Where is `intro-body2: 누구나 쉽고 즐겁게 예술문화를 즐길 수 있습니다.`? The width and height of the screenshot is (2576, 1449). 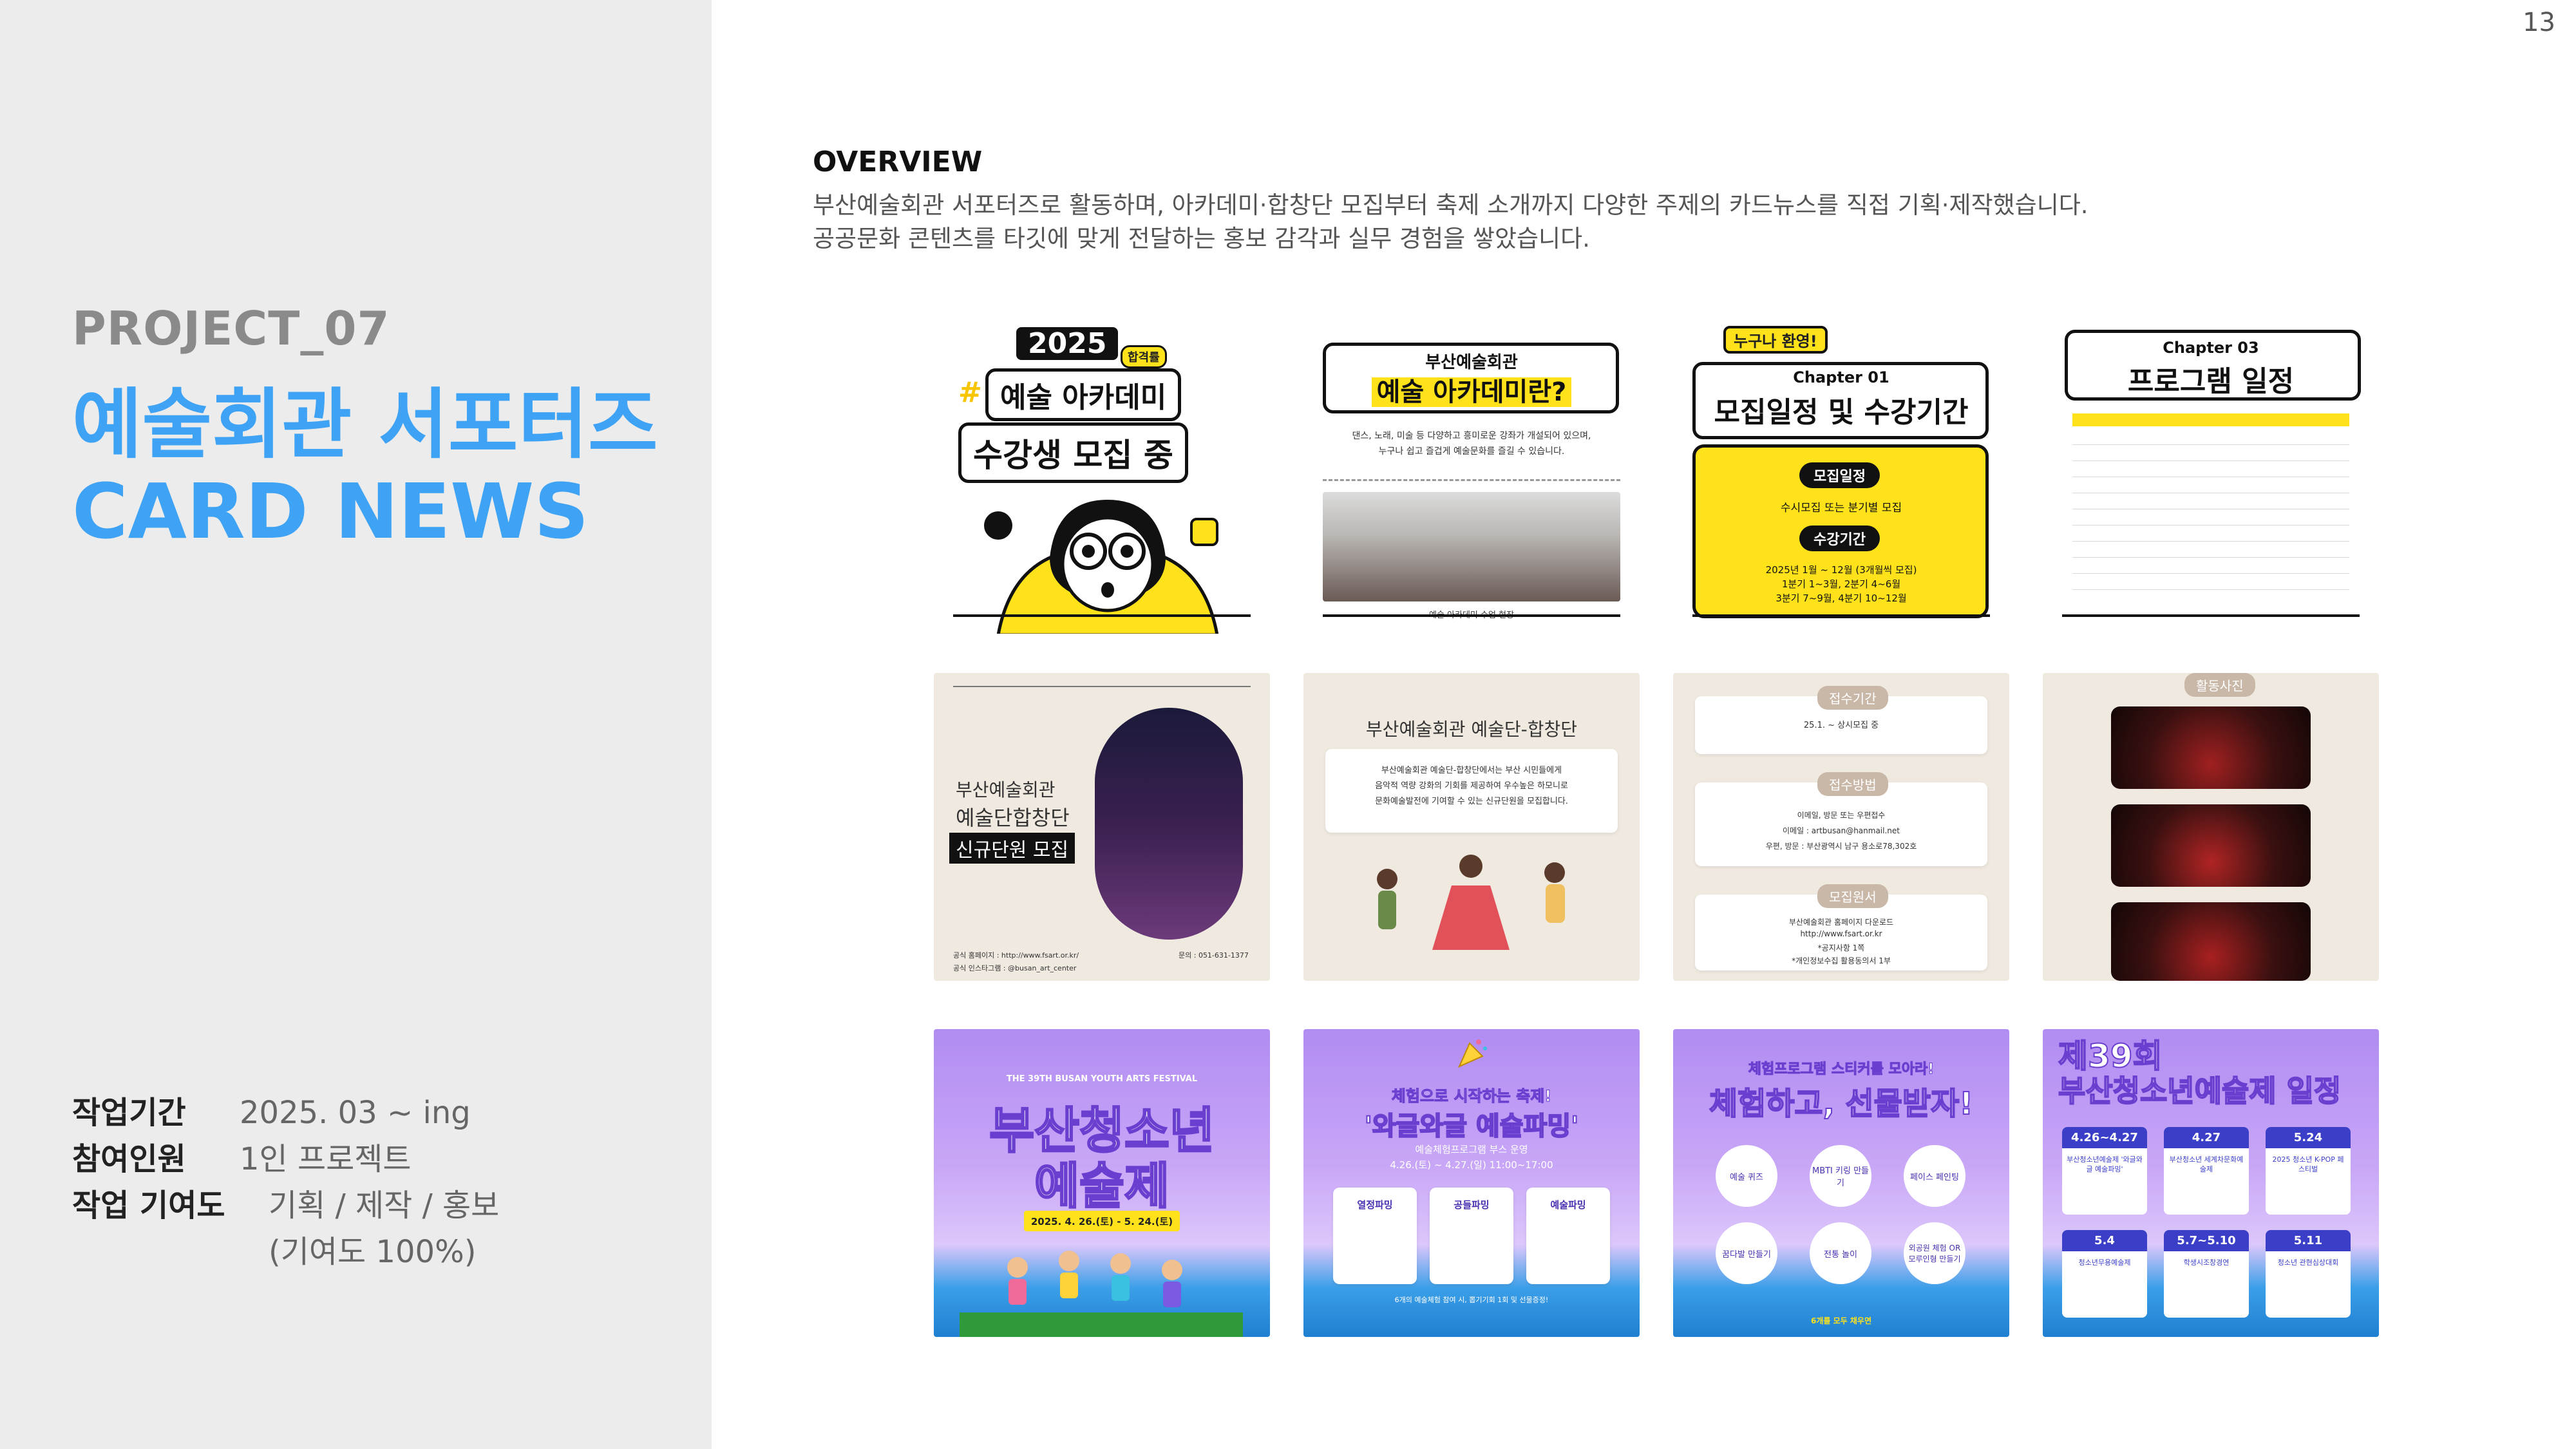
intro-body2: 누구나 쉽고 즐겁게 예술문화를 즐길 수 있습니다. is located at coordinates (1471, 451).